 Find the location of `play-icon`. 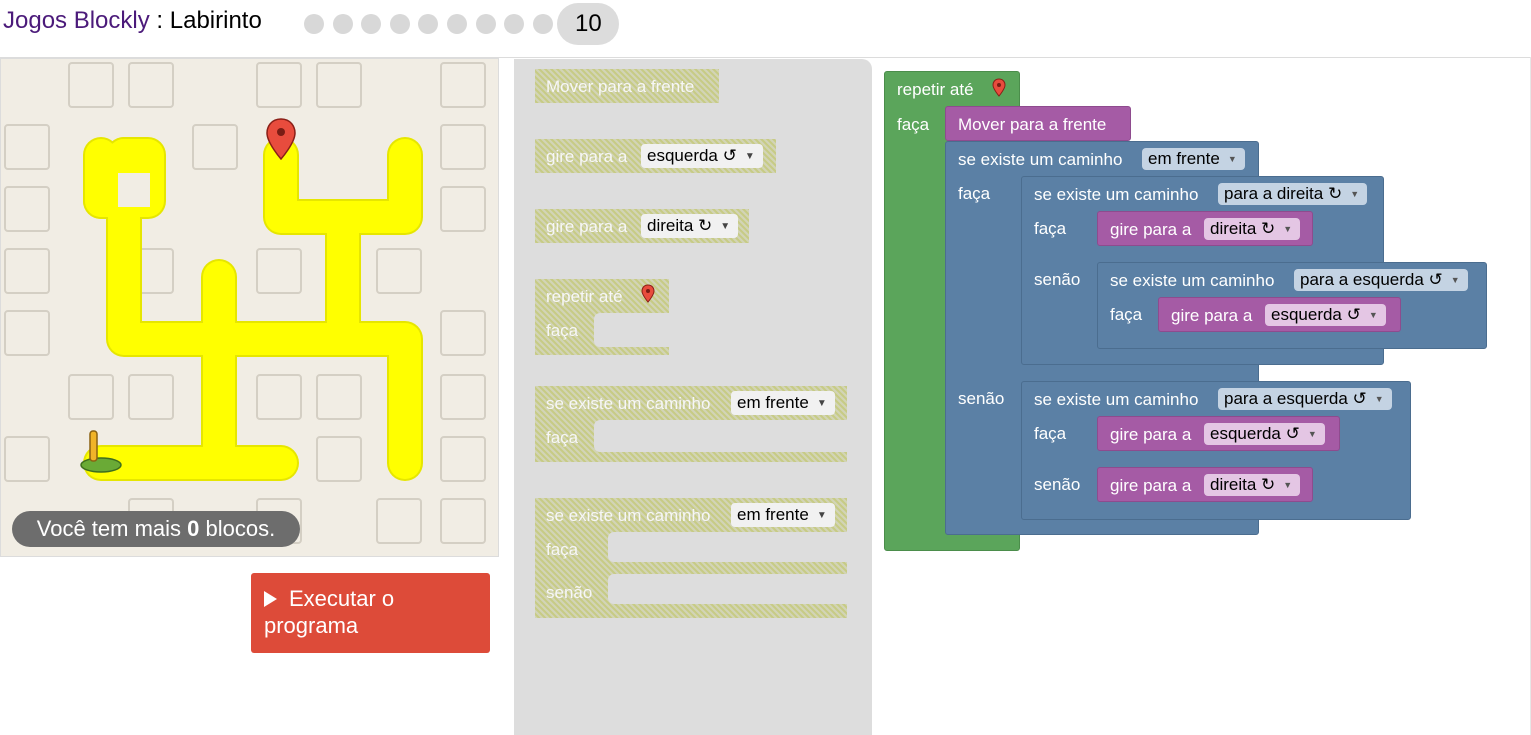

play-icon is located at coordinates (270, 599).